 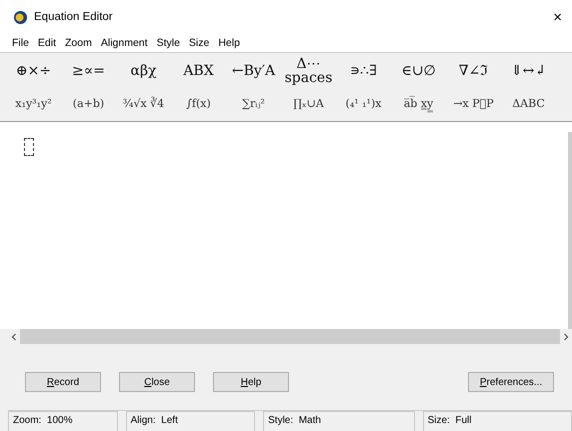 What do you see at coordinates (74, 17) in the screenshot?
I see `window-title: Equation Editor` at bounding box center [74, 17].